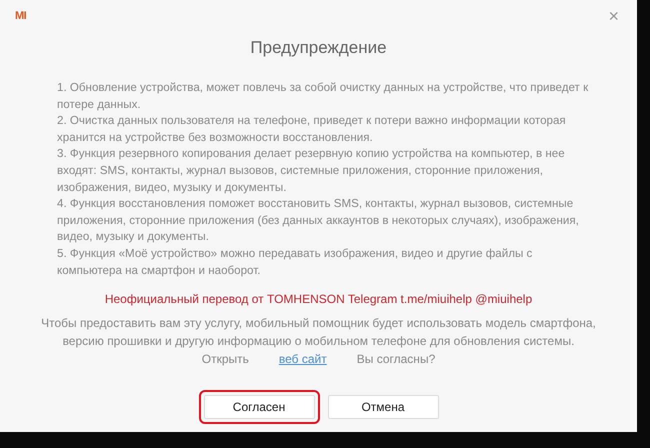 The width and height of the screenshot is (650, 448). What do you see at coordinates (312, 129) in the screenshot?
I see `warning-text: 2. Очистка данных пользователя на телефоне, приведет к потери важно информации которая хранится на устройстве без возможности восстановления.` at bounding box center [312, 129].